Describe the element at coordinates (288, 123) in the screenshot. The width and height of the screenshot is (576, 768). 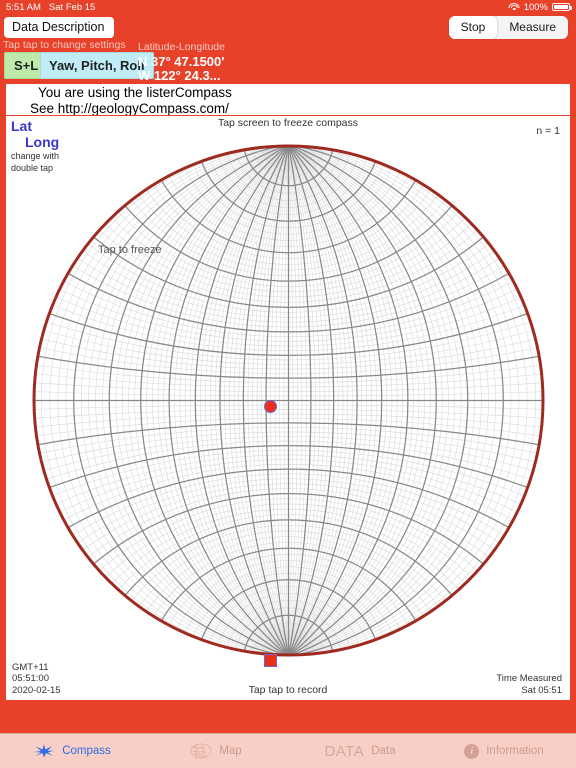
I see `freeze-compass-hint: Tap screen to freeze compass` at that location.